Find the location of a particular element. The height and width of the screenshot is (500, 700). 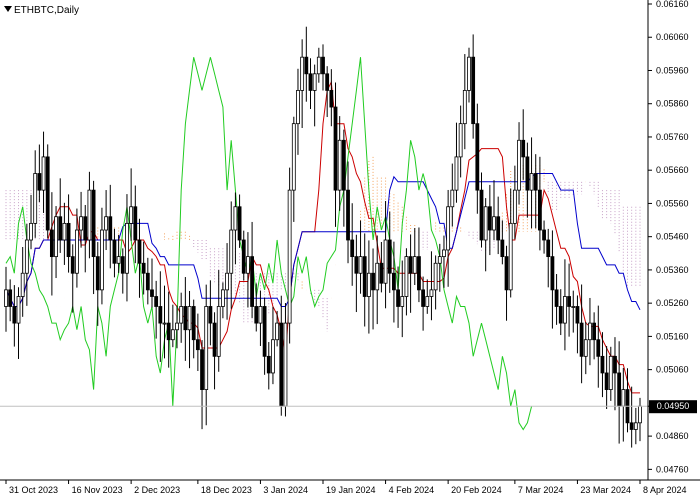

x-tick-label: 20 Feb 2024 is located at coordinates (476, 490).